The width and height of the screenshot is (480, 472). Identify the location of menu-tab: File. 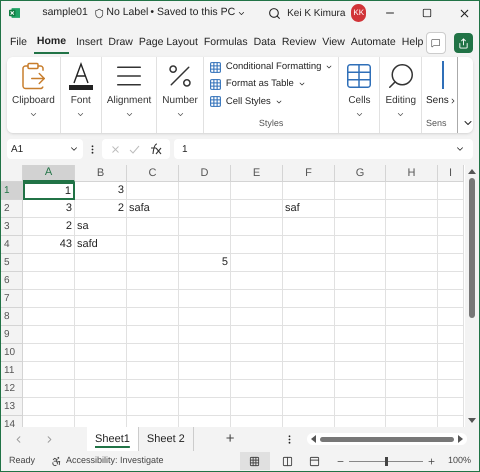
(18, 43).